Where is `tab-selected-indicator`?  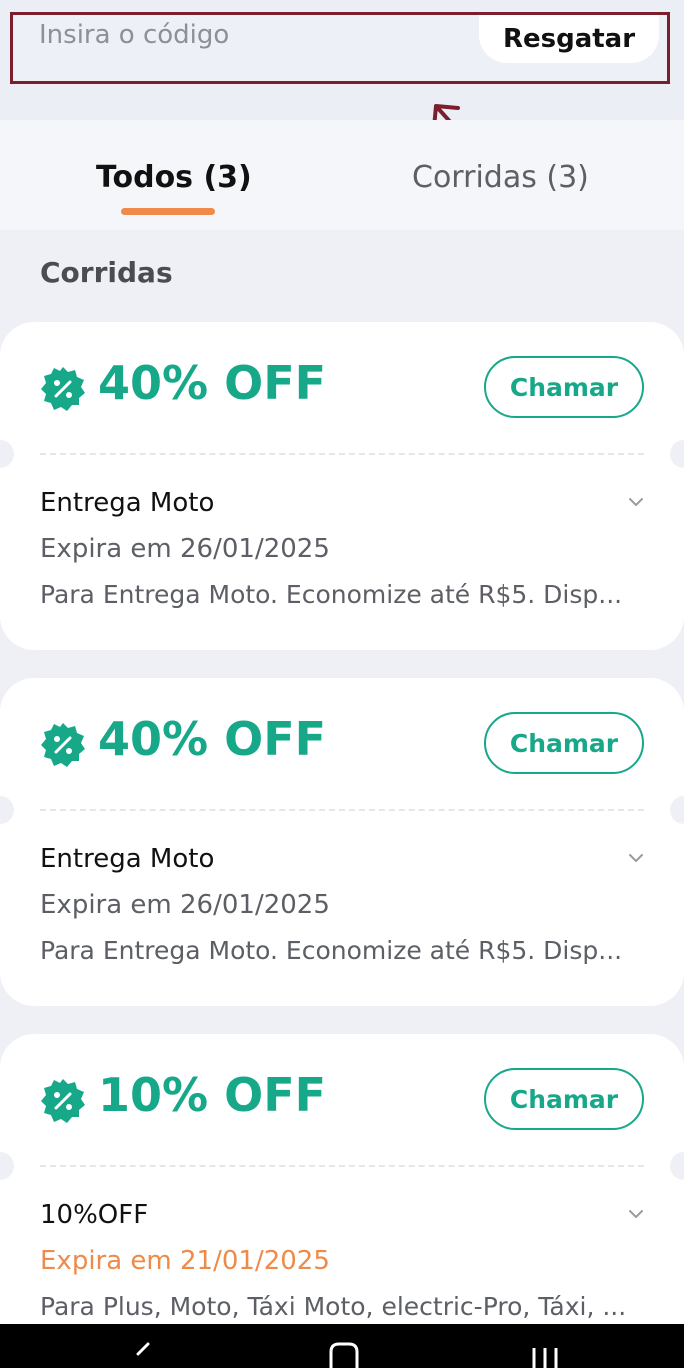
tab-selected-indicator is located at coordinates (168, 211).